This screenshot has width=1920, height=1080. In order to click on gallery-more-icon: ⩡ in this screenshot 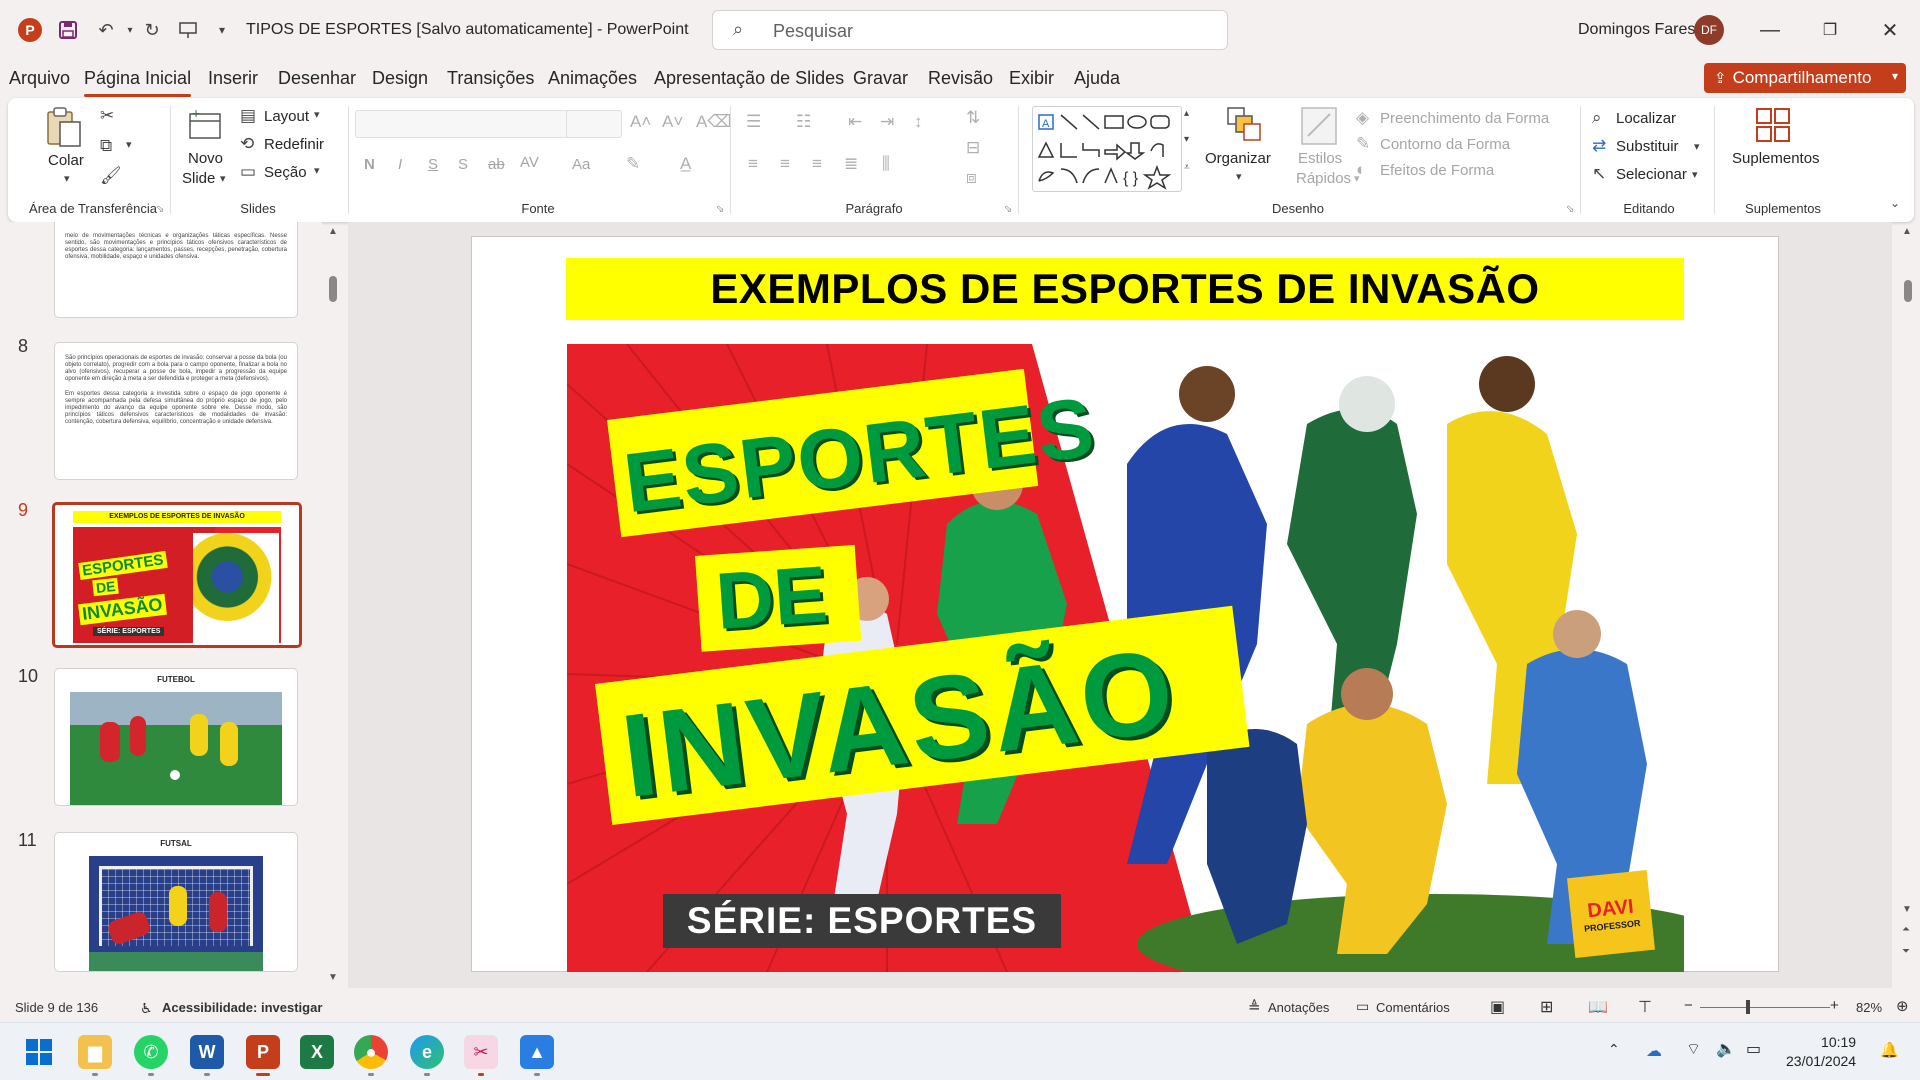, I will do `click(1187, 167)`.